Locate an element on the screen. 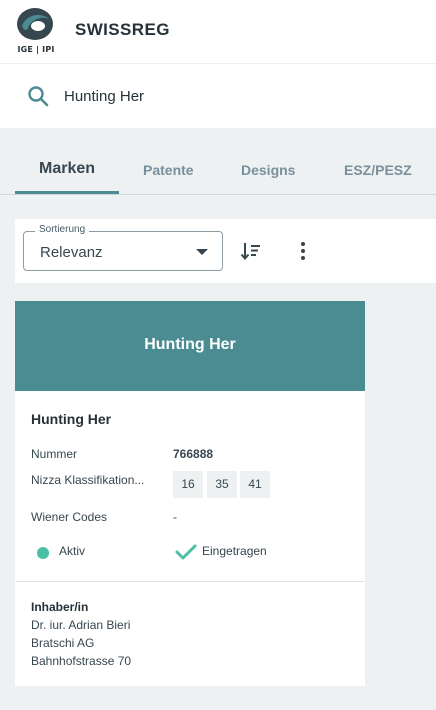  vienna-codes-value: - is located at coordinates (175, 517).